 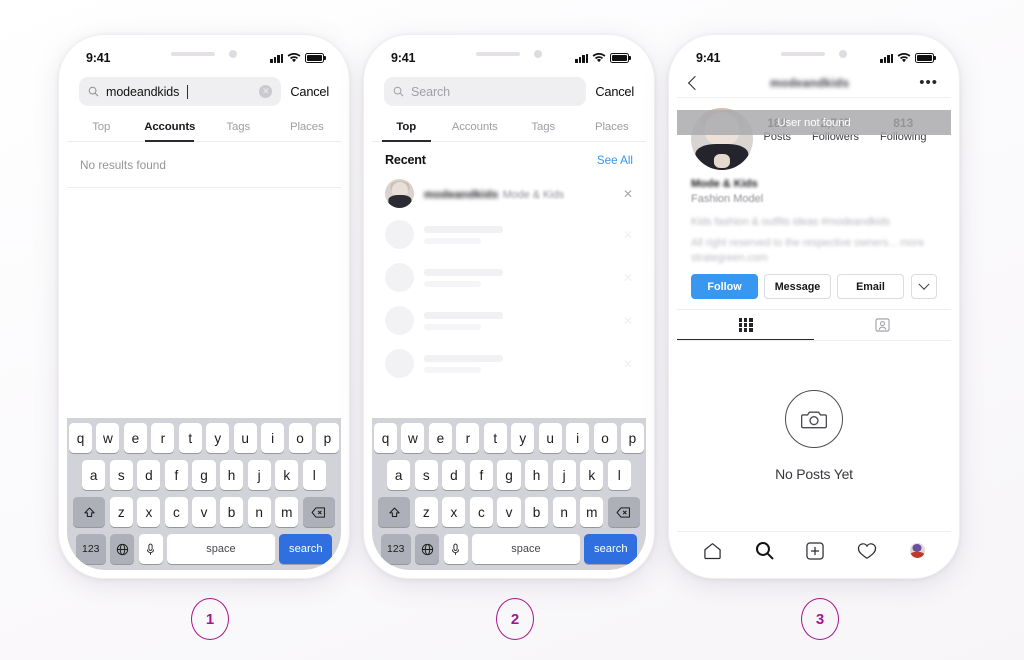 What do you see at coordinates (180, 91) in the screenshot?
I see `search-input: modeandkids ✕` at bounding box center [180, 91].